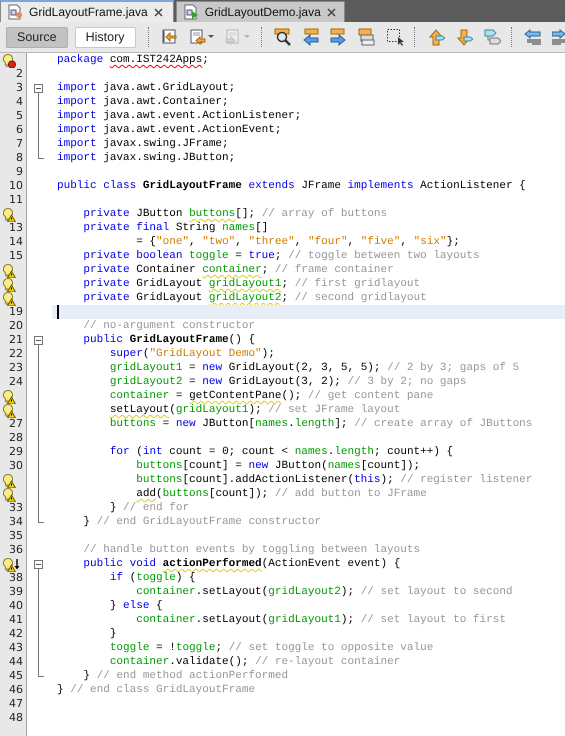  I want to click on arrow-left-icon, so click(311, 37).